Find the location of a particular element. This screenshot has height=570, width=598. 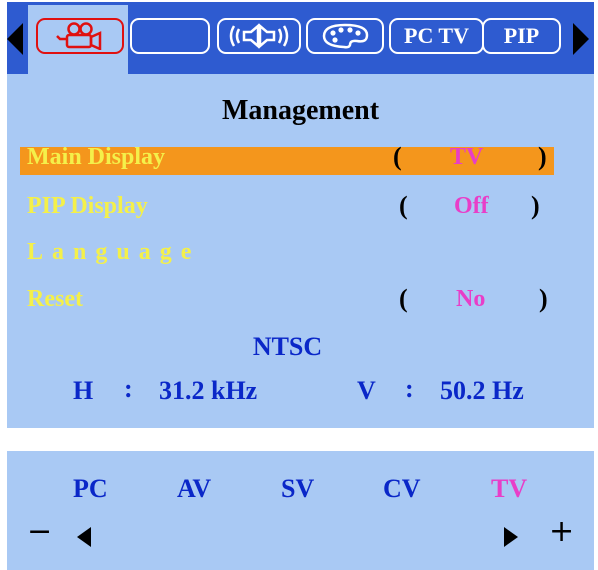

tab-pip-label: PIP is located at coordinates (521, 35).